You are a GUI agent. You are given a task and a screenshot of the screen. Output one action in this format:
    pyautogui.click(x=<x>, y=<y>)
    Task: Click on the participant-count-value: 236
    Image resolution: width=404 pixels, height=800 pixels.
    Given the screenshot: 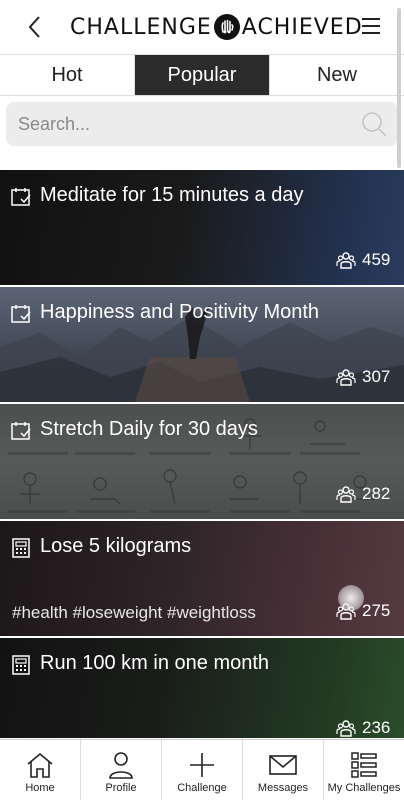 What is the action you would take?
    pyautogui.click(x=376, y=727)
    